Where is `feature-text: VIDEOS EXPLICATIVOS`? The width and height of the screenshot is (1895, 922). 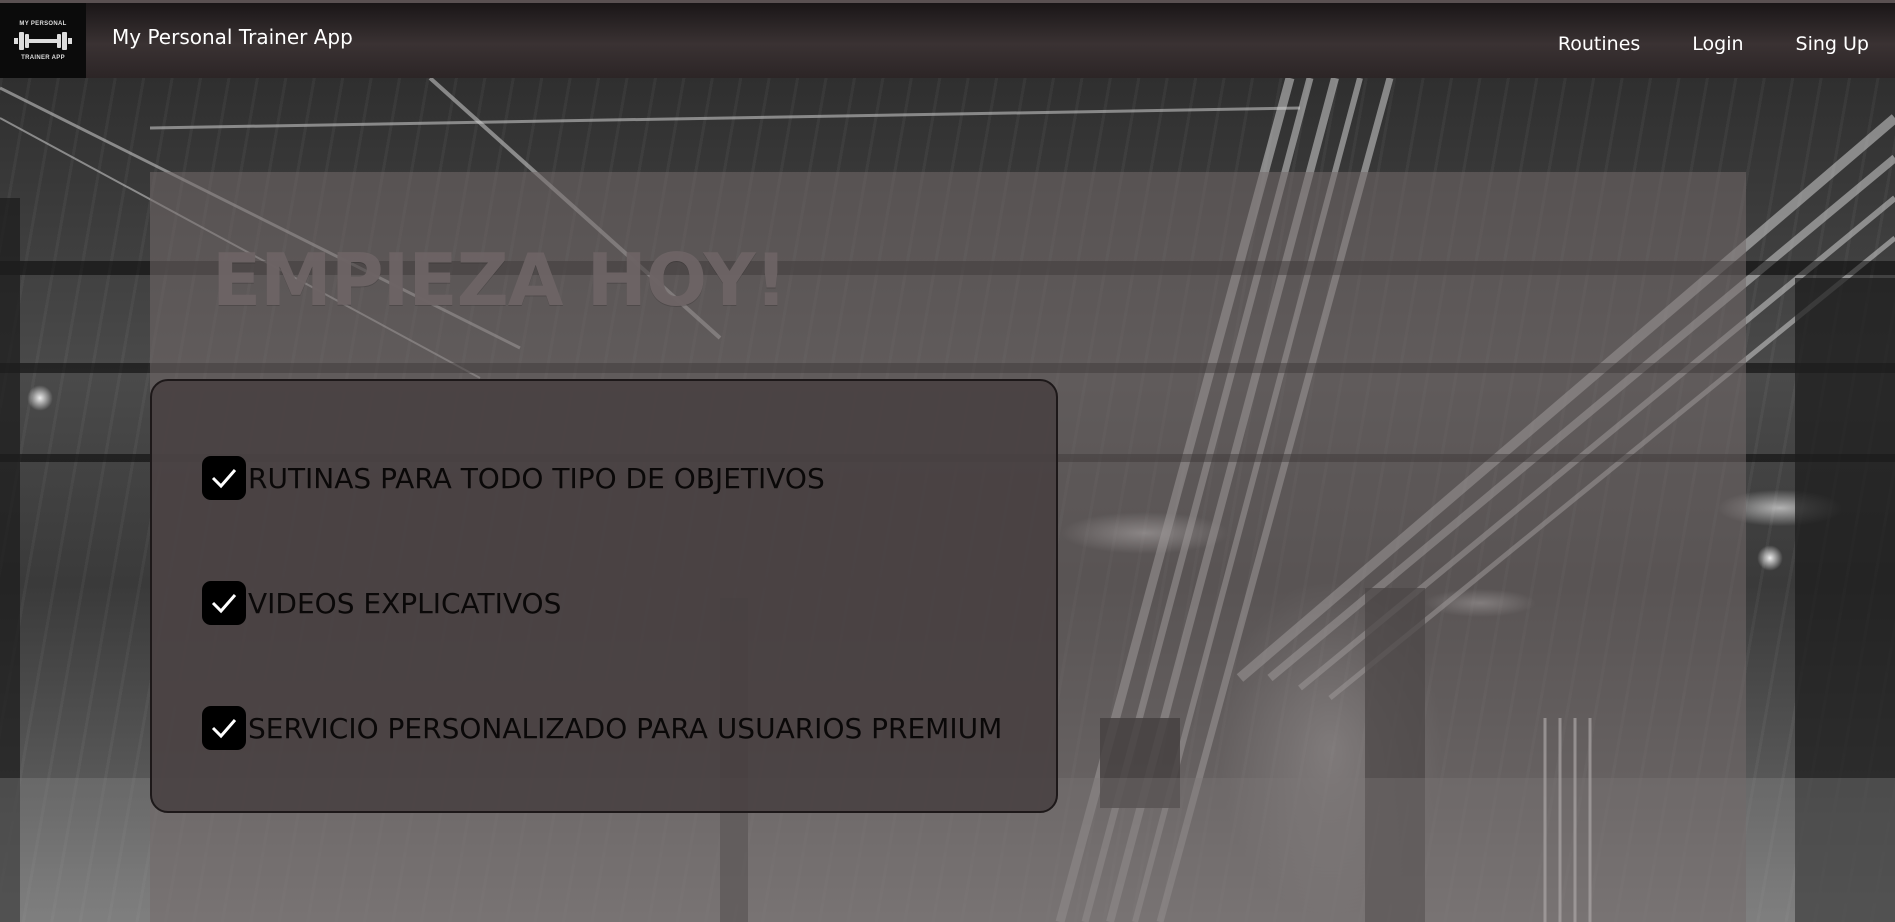
feature-text: VIDEOS EXPLICATIVOS is located at coordinates (405, 603).